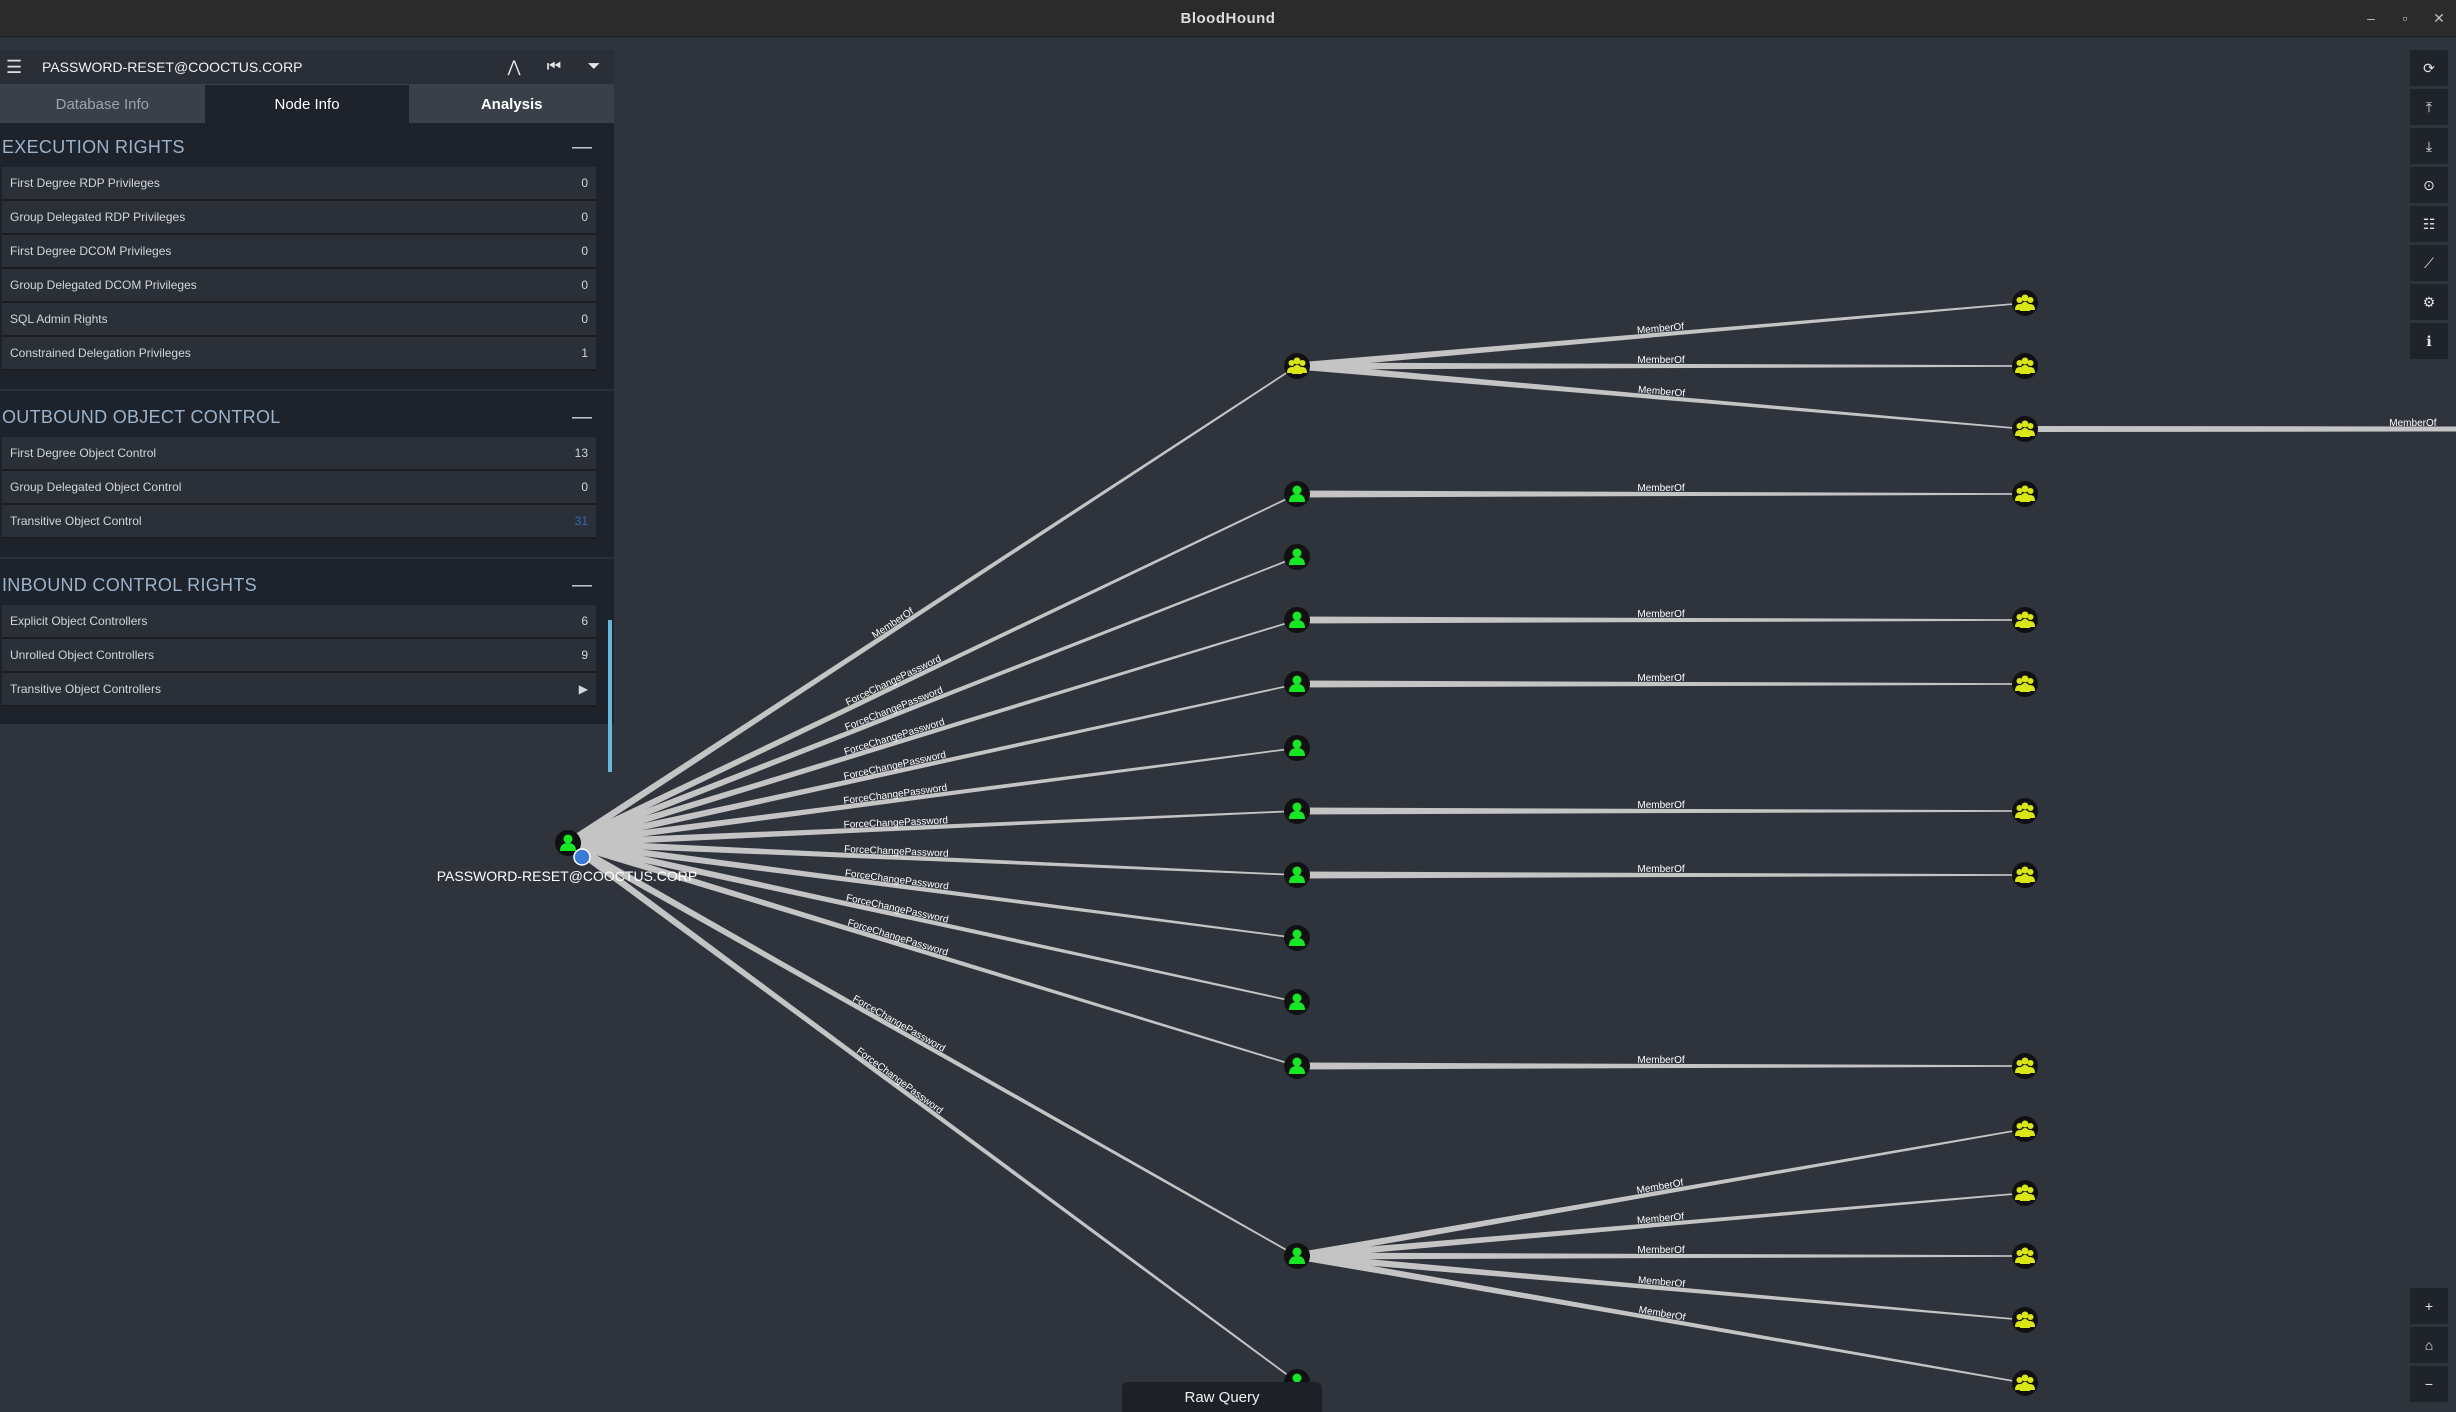 Image resolution: width=2456 pixels, height=1412 pixels. Describe the element at coordinates (583, 689) in the screenshot. I see `expand-arrow-icon: ▶` at that location.